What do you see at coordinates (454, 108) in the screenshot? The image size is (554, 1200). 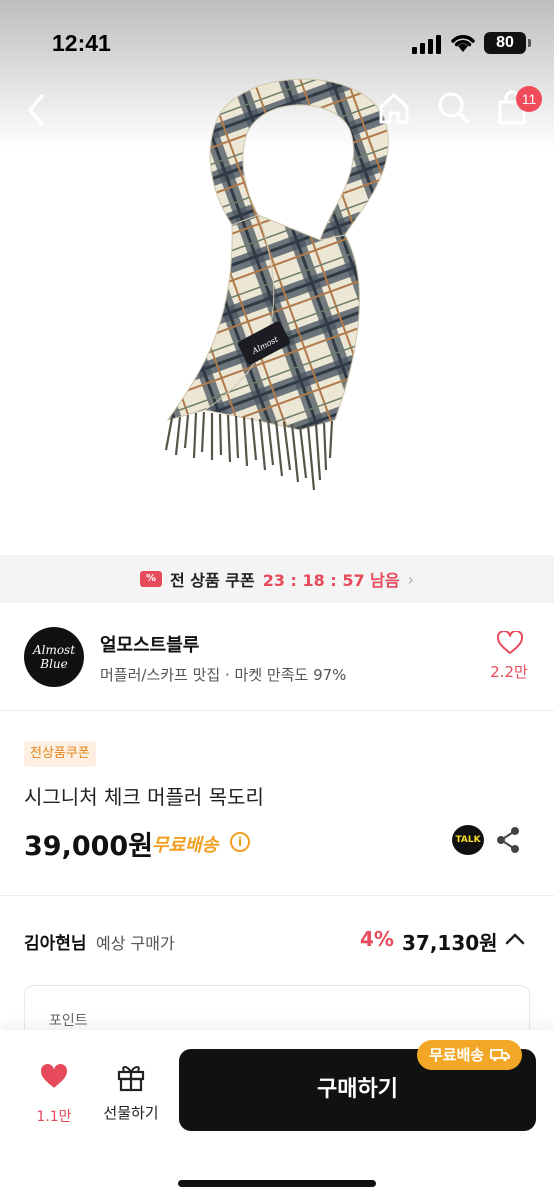 I see `search-icon` at bounding box center [454, 108].